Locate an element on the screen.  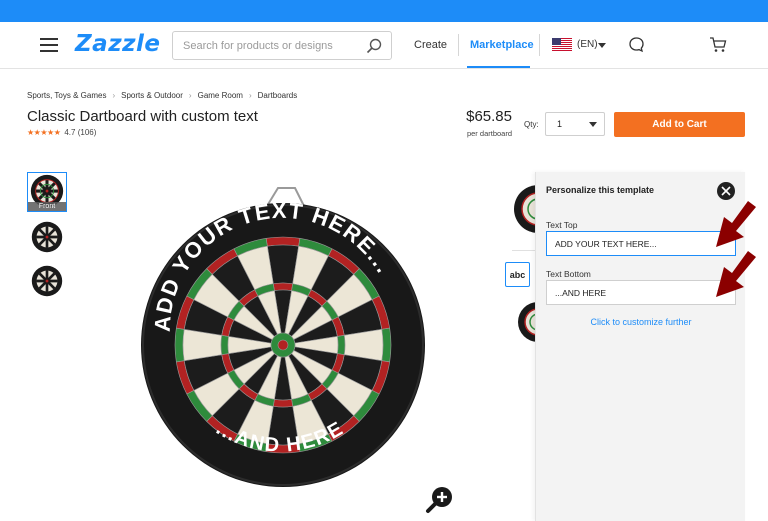
breadcrumb-item: Dartboards is located at coordinates (278, 95).